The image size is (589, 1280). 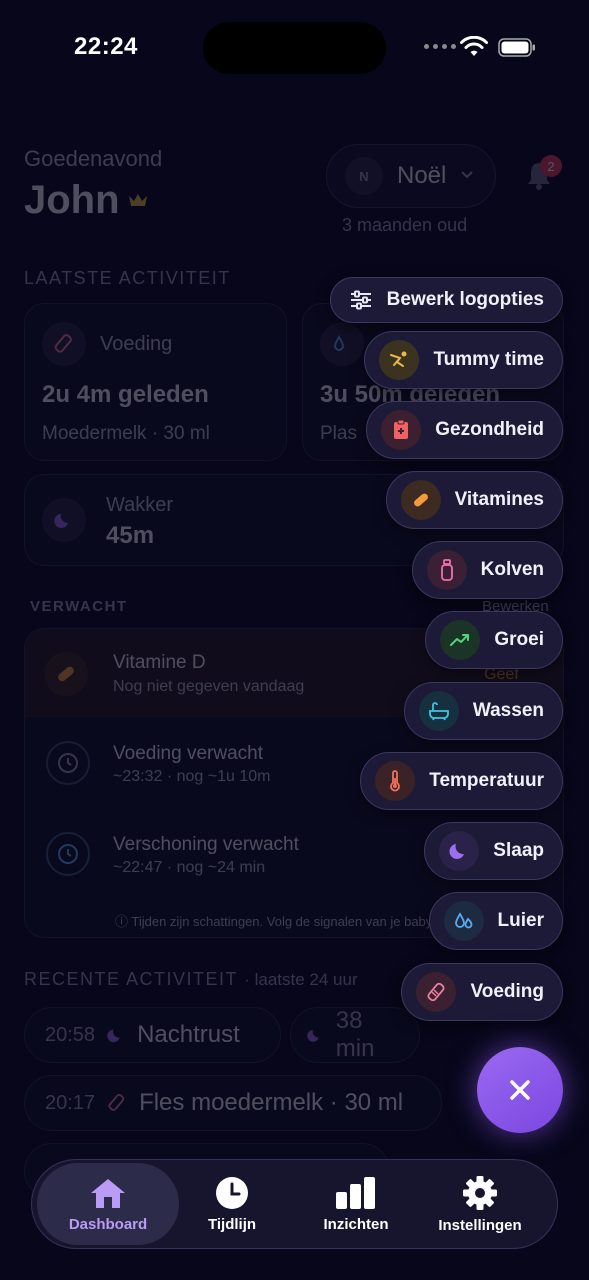 What do you see at coordinates (189, 867) in the screenshot?
I see `diaper-expected-subtitle: ~22:47 · nog ~24 min` at bounding box center [189, 867].